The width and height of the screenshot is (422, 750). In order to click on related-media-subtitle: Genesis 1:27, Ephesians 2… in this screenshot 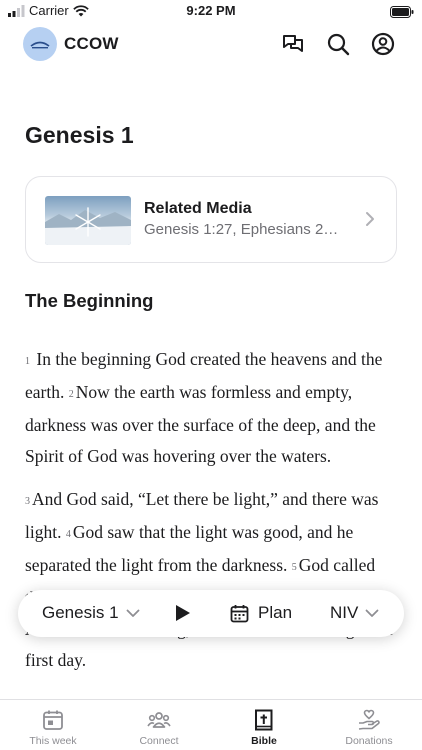, I will do `click(241, 229)`.